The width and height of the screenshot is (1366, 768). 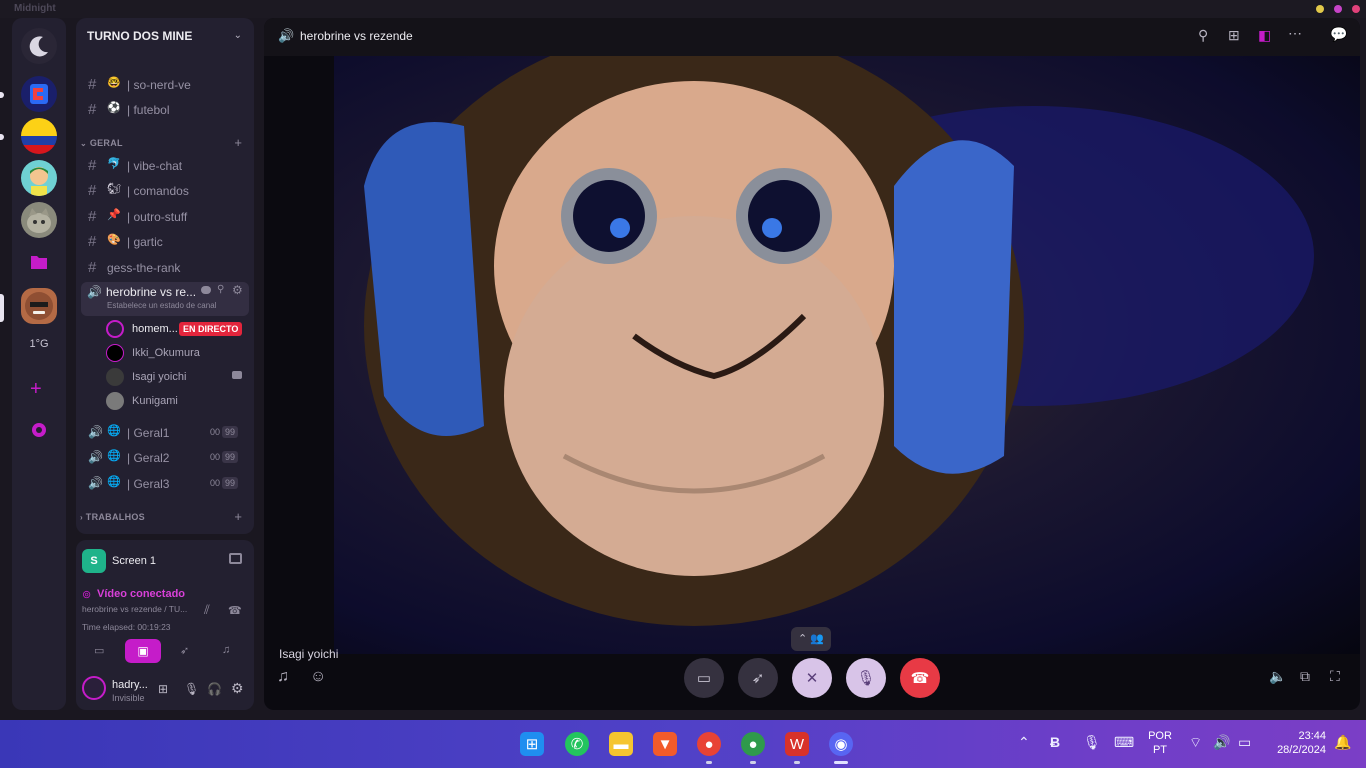 I want to click on chrome-profile-1-icon: ●, so click(x=709, y=744).